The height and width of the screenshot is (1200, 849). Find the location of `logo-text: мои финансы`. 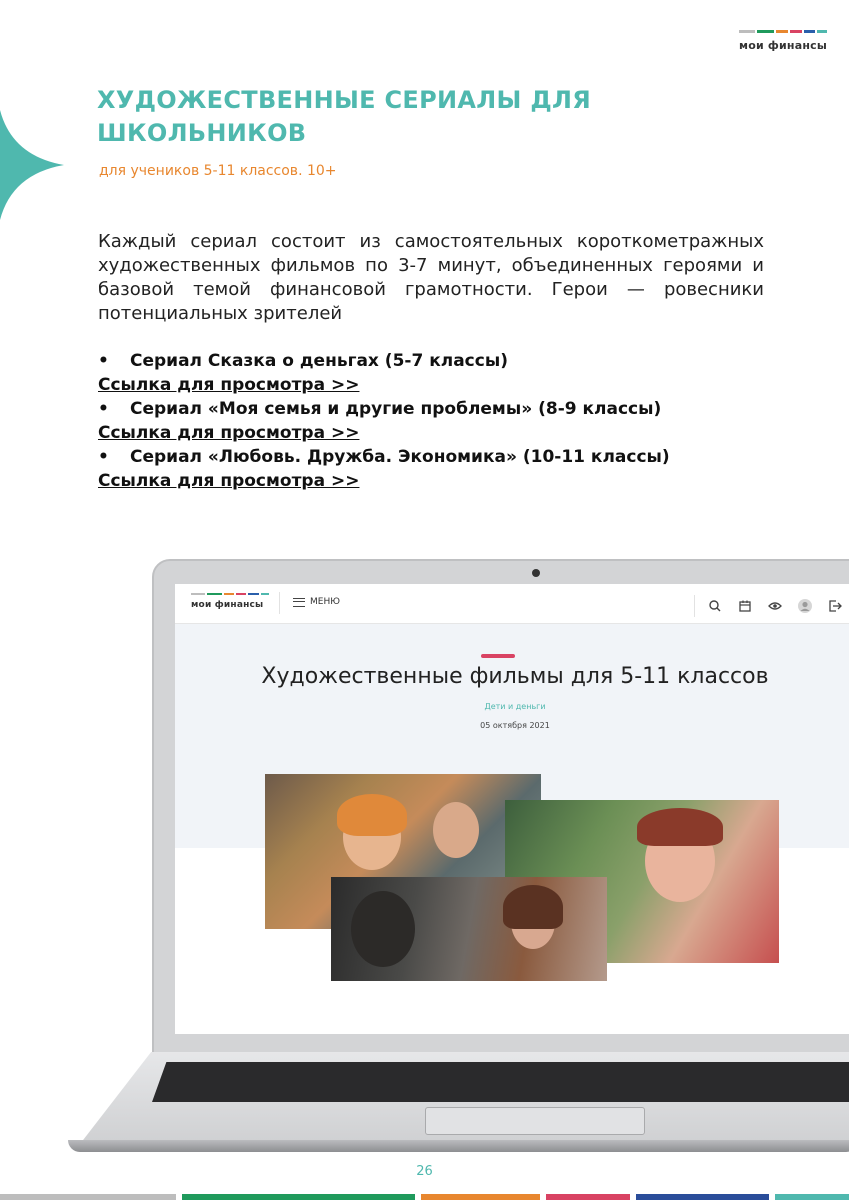

logo-text: мои финансы is located at coordinates (783, 45).